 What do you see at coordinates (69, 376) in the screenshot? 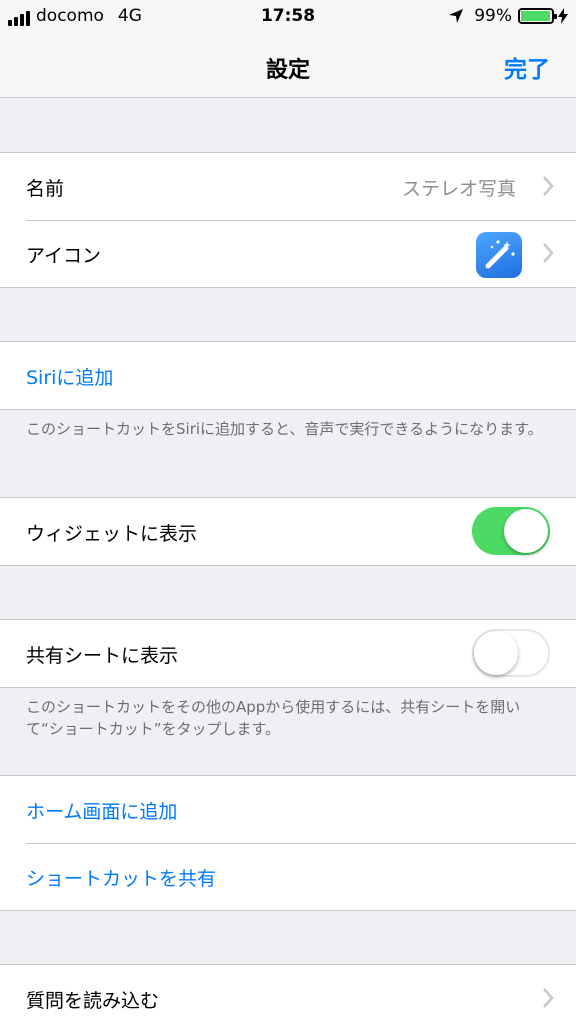
I see `add-to-siri-button: Siriに追加` at bounding box center [69, 376].